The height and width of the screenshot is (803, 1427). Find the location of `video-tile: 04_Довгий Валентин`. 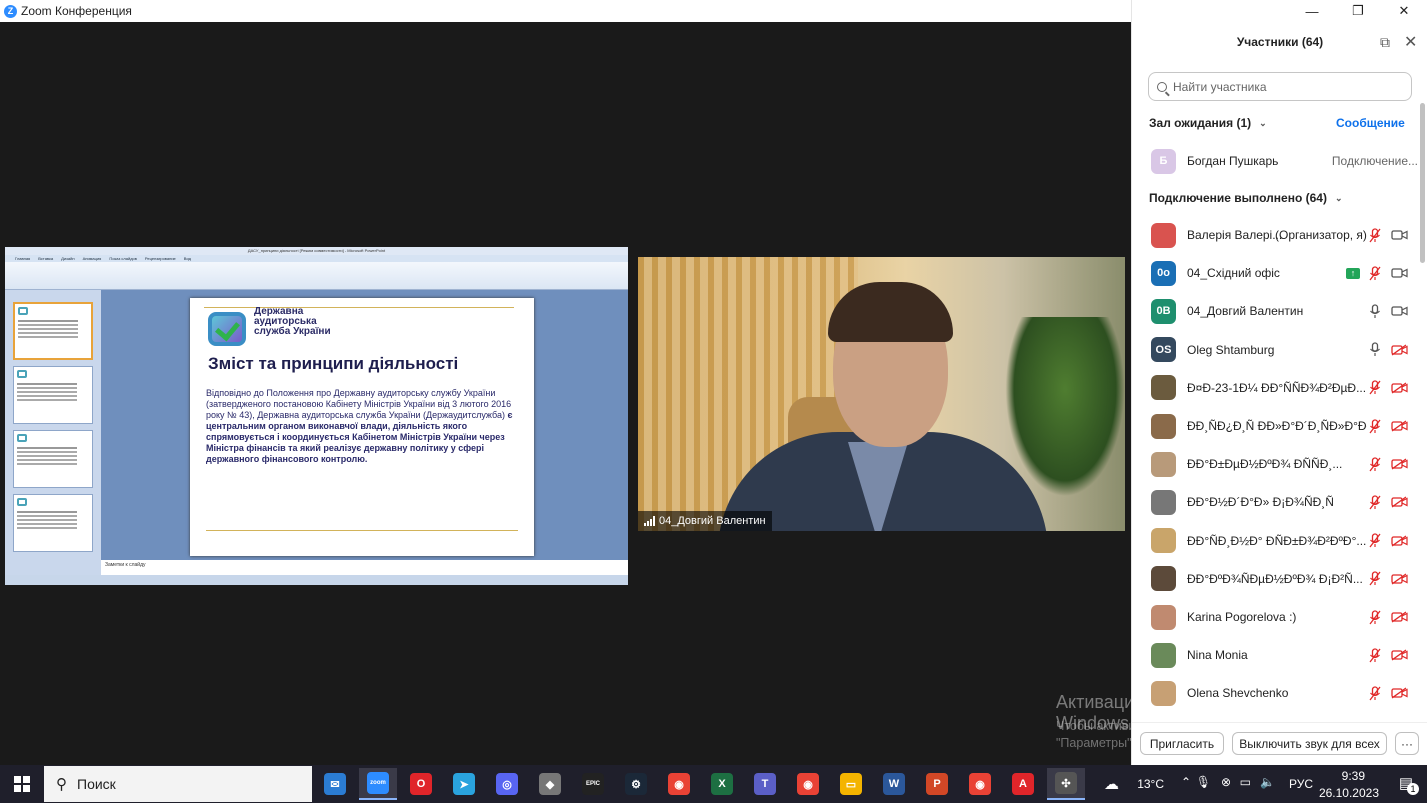

video-tile: 04_Довгий Валентин is located at coordinates (881, 394).